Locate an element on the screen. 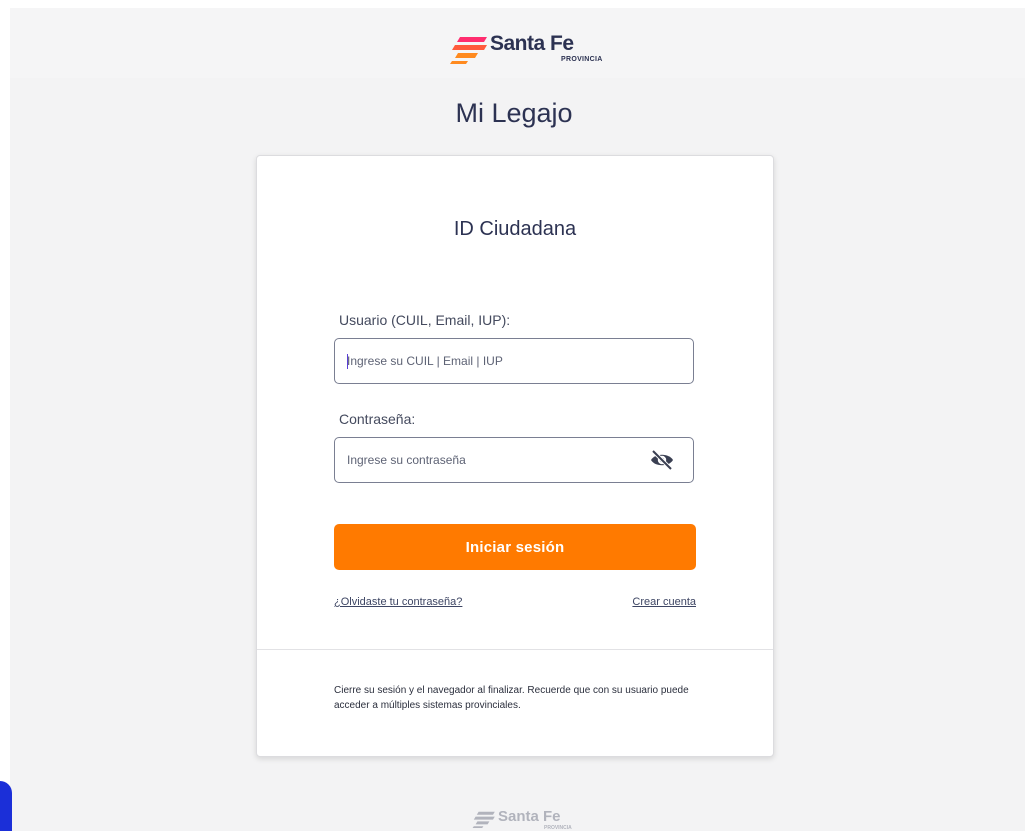 The height and width of the screenshot is (831, 1025). footer-brand-name: Santa Fe is located at coordinates (529, 816).